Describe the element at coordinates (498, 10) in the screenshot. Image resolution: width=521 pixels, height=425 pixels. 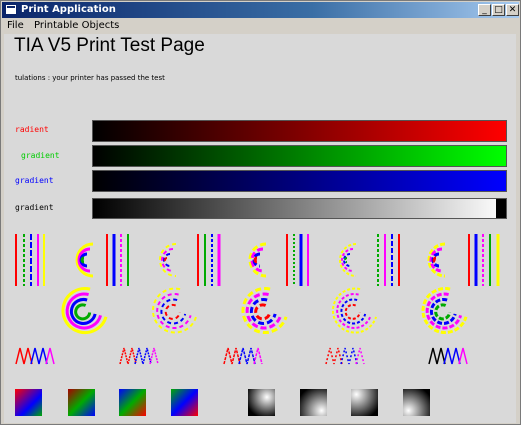
I see `maximize-button: □` at that location.